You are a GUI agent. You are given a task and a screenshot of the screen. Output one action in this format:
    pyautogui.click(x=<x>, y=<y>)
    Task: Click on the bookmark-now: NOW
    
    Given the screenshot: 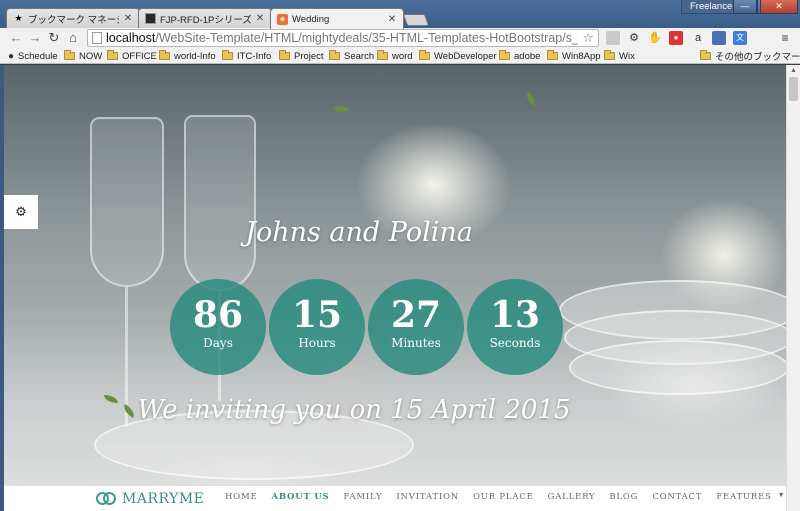 What is the action you would take?
    pyautogui.click(x=83, y=56)
    